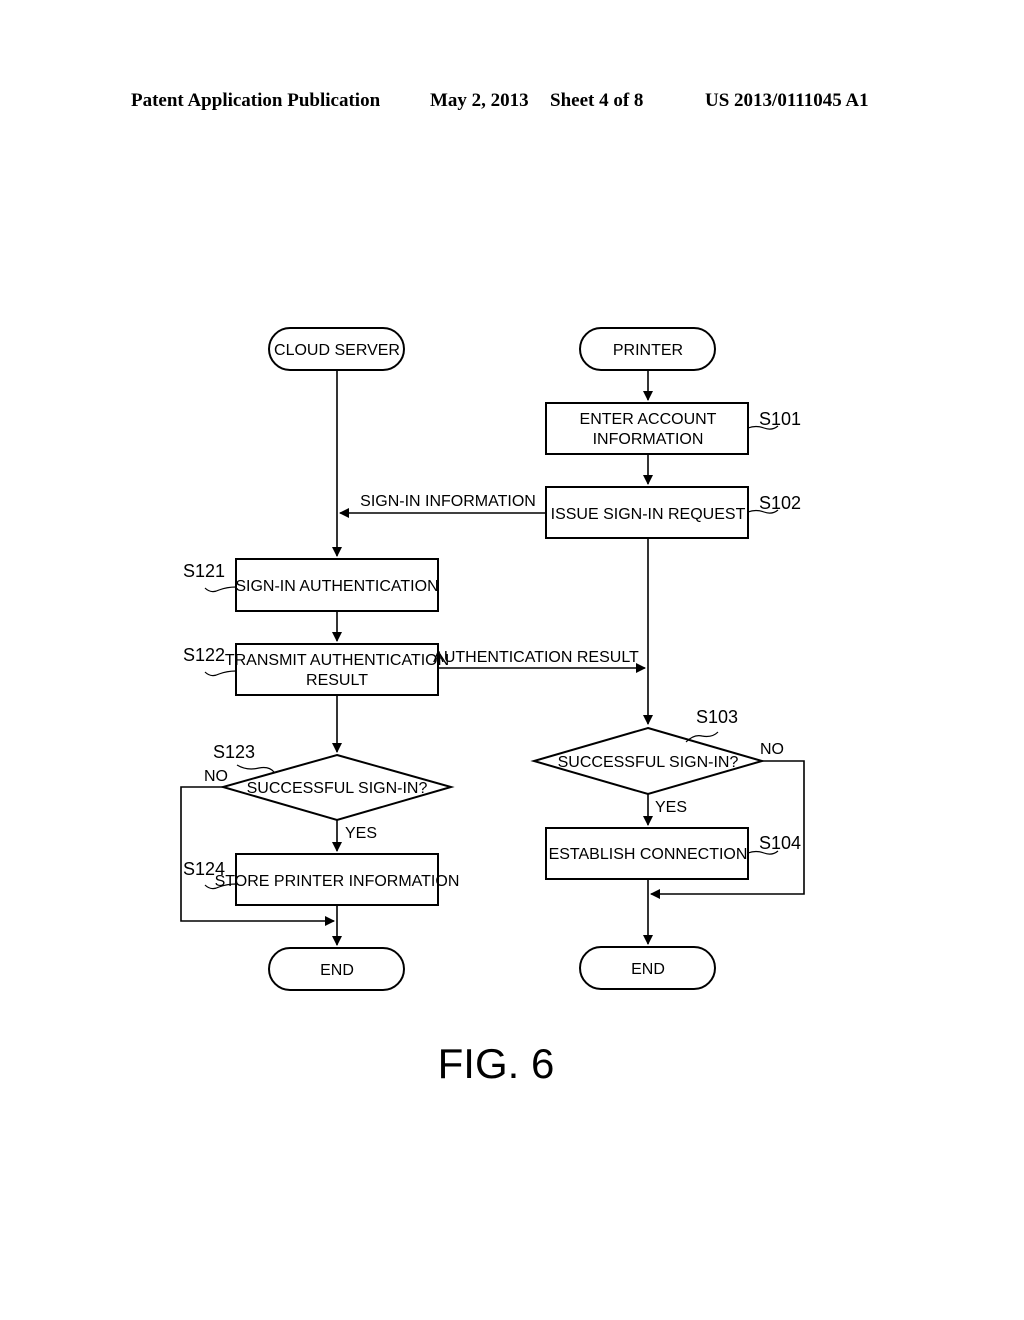 The height and width of the screenshot is (1320, 1024). Describe the element at coordinates (337, 881) in the screenshot. I see `s124-text: STORE PRINTER INFORMATION` at that location.